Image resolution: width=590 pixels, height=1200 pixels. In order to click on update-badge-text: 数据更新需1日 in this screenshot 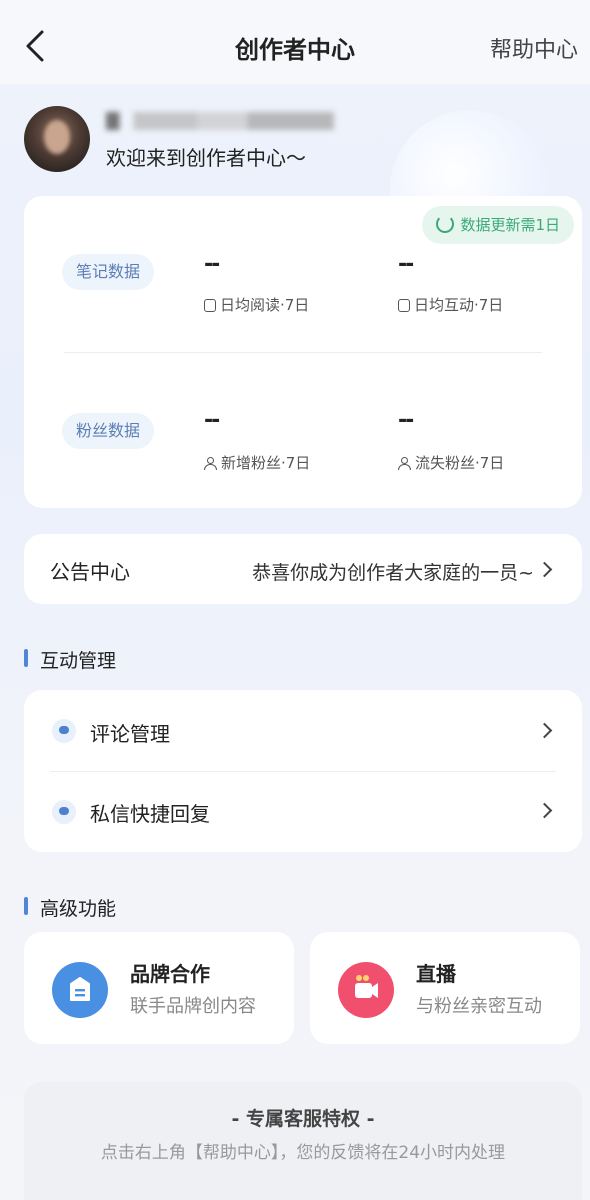, I will do `click(510, 225)`.